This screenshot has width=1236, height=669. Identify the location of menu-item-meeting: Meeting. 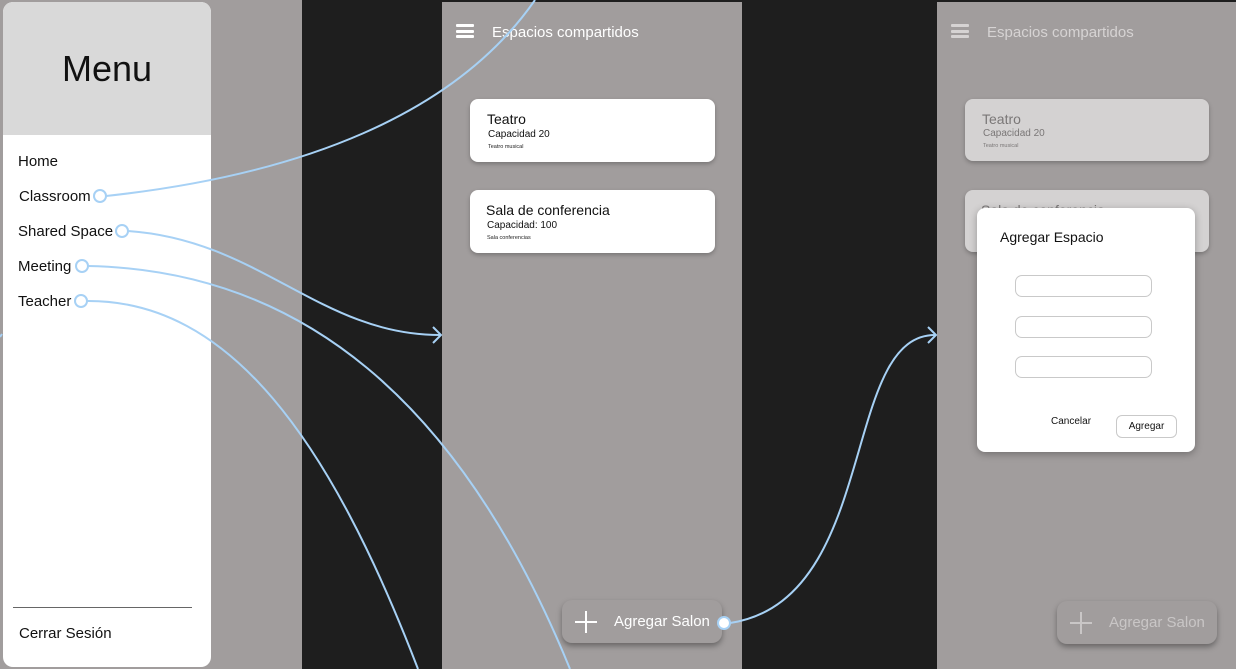
(44, 266).